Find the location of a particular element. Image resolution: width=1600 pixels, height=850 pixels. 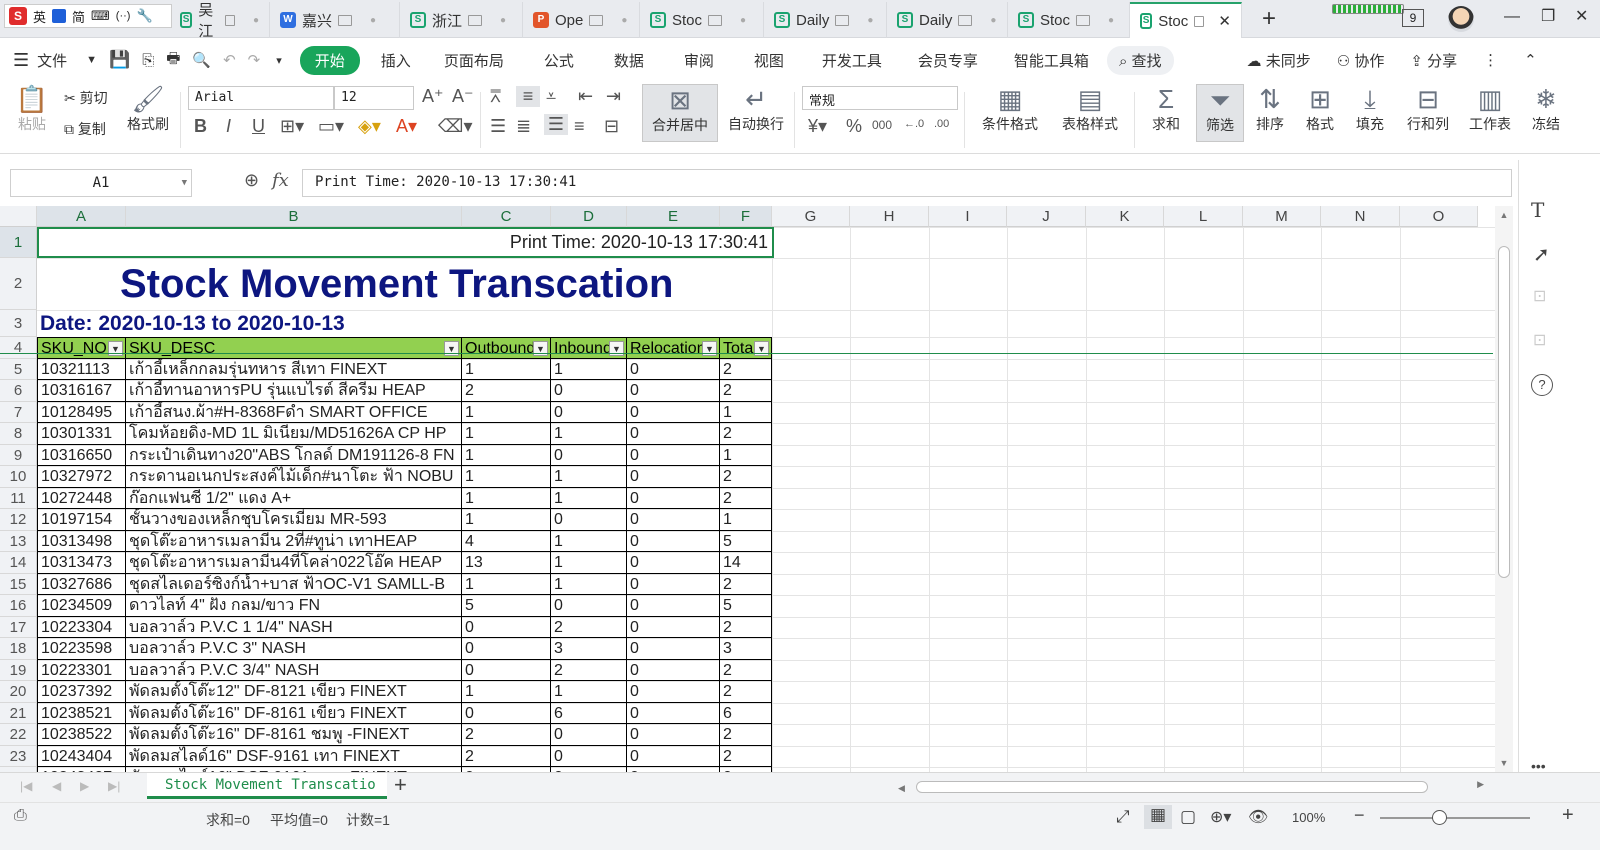

column-header: C is located at coordinates (506, 216).